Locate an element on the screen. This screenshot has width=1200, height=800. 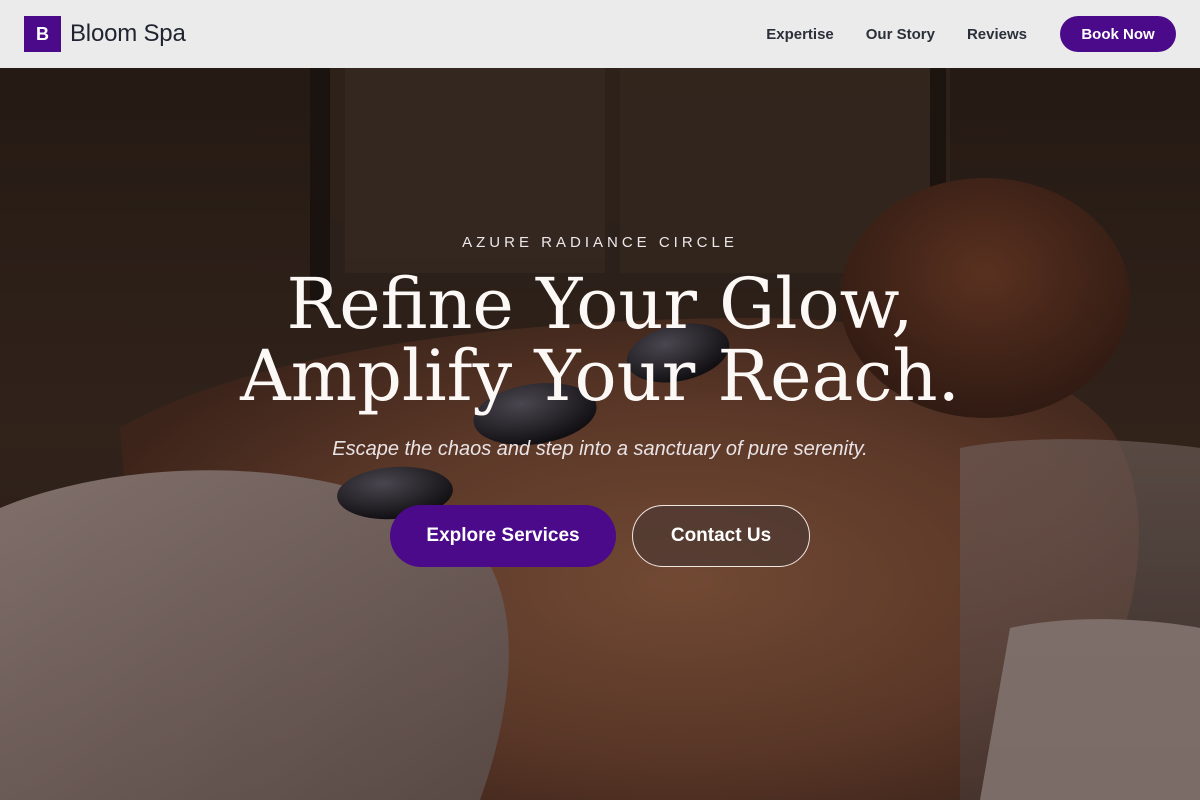
main-nav: Expertise Our Story Reviews Book Now is located at coordinates (971, 34).